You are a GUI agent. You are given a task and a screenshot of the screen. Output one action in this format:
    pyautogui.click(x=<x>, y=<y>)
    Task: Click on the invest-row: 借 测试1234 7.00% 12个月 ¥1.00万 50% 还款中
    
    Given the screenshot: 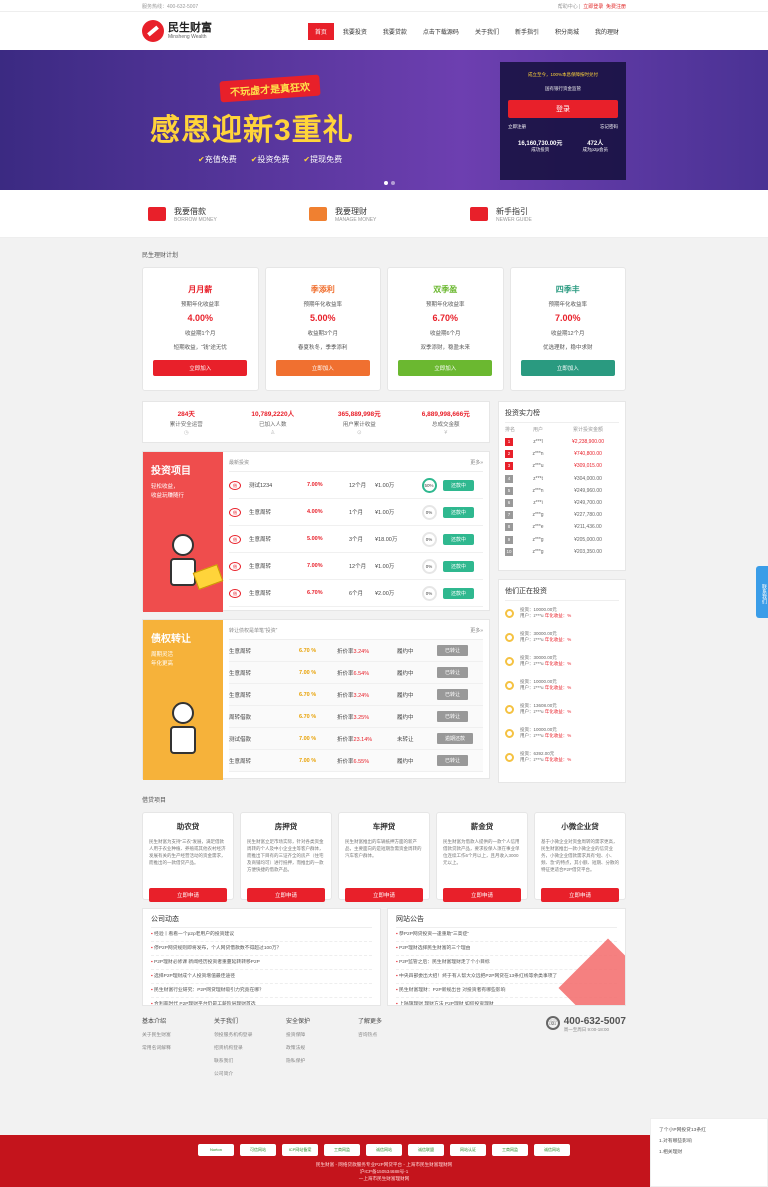 What is the action you would take?
    pyautogui.click(x=356, y=485)
    